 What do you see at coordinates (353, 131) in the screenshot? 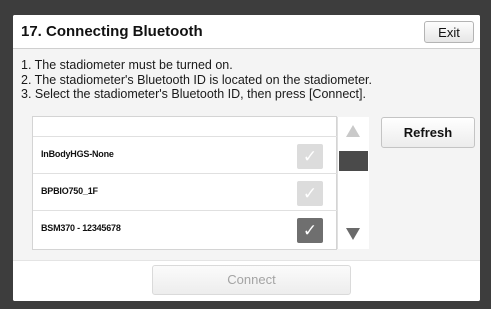
I see `scroll-up-arrow-icon` at bounding box center [353, 131].